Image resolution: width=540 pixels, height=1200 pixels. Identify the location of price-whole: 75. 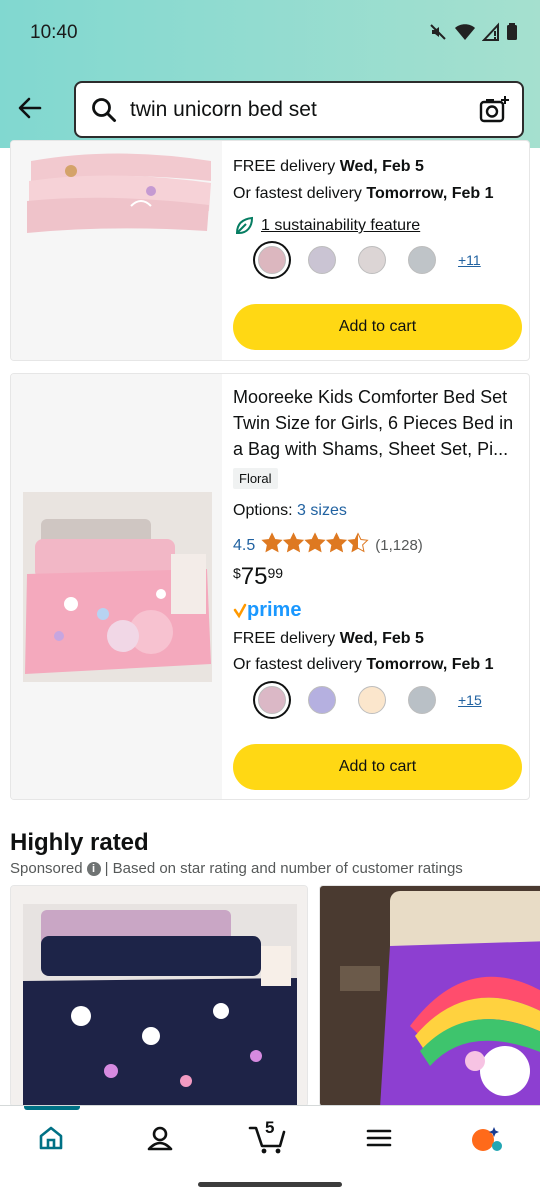
(254, 576).